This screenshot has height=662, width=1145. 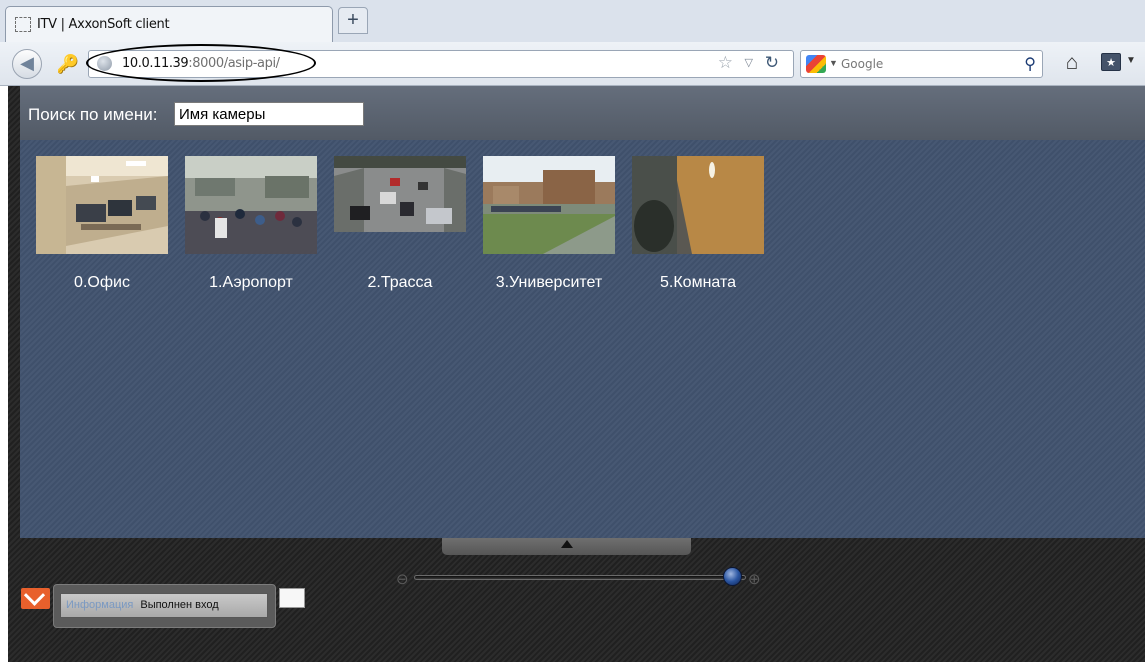 I want to click on status-toggle-box, so click(x=292, y=598).